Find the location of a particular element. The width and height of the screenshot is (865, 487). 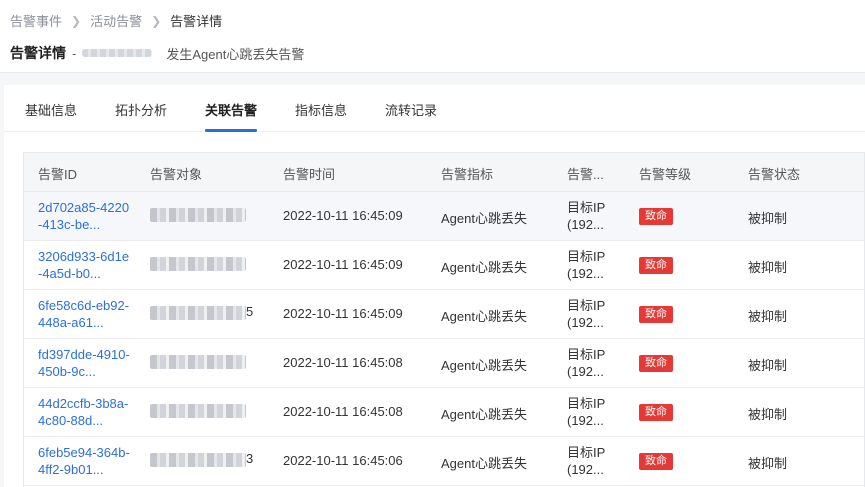

title-row: 告警详情 - 发生Agent心跳丢失告警 is located at coordinates (157, 53).